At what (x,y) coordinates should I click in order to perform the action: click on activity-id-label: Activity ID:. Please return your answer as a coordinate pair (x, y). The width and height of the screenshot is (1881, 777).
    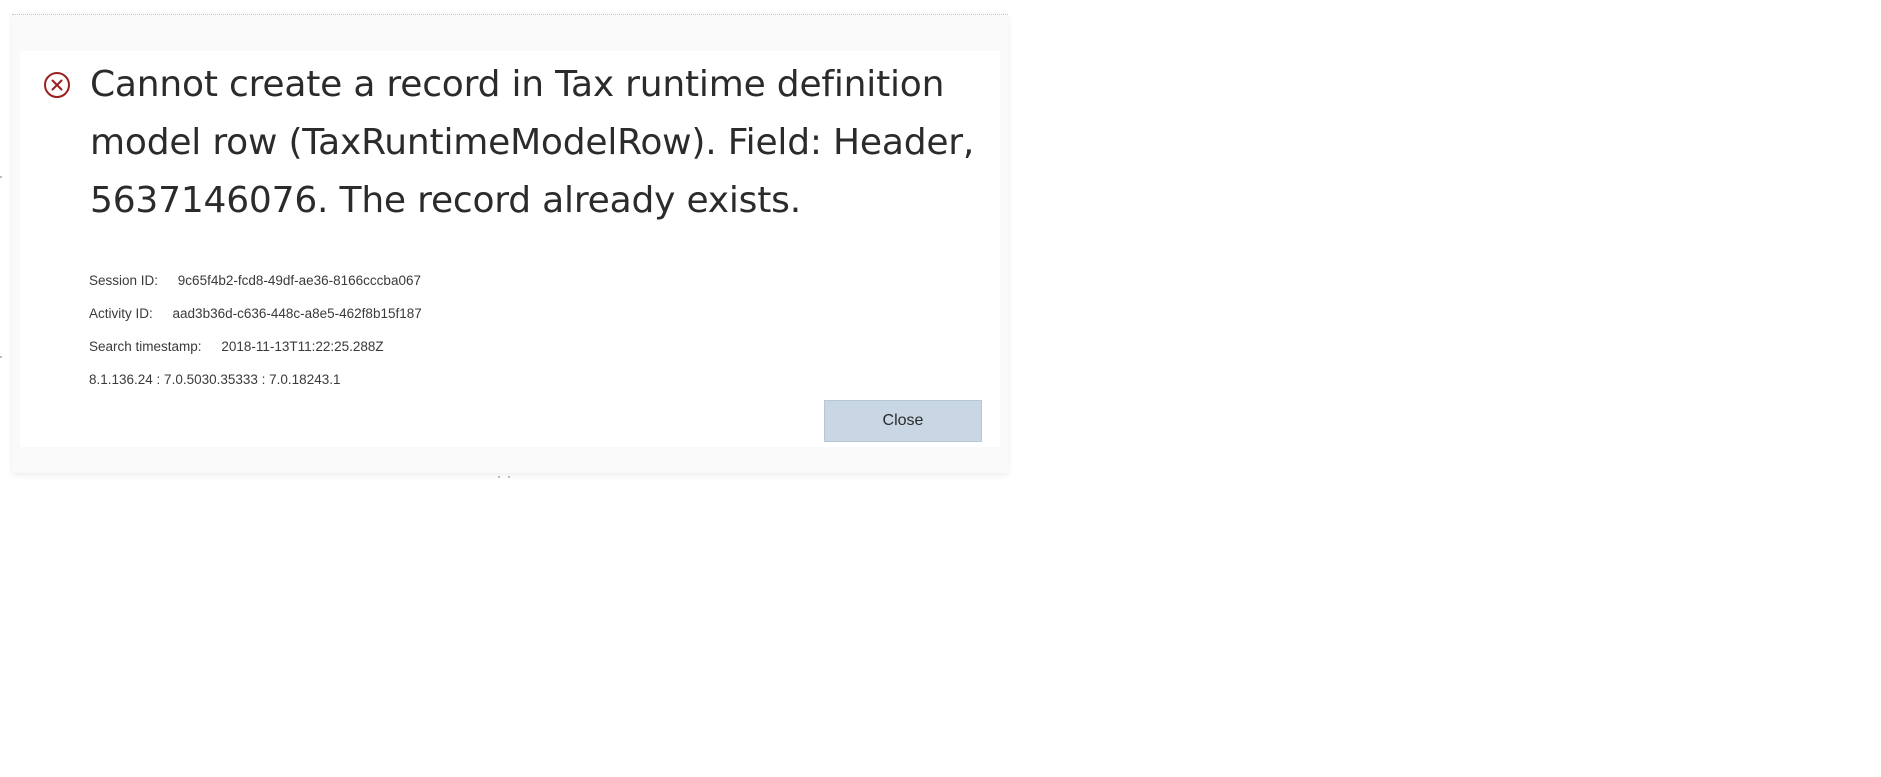
    Looking at the image, I should click on (121, 313).